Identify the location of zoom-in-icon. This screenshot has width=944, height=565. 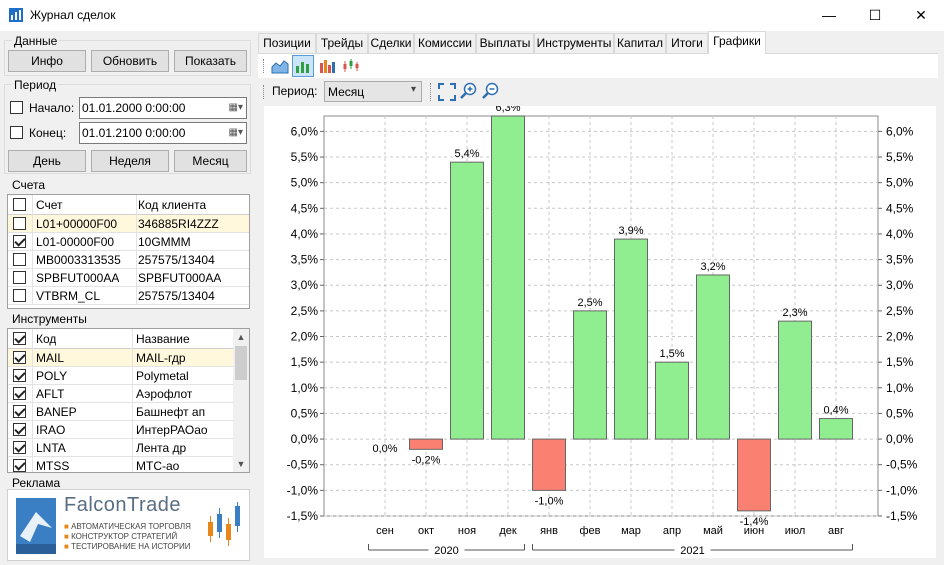
(469, 91).